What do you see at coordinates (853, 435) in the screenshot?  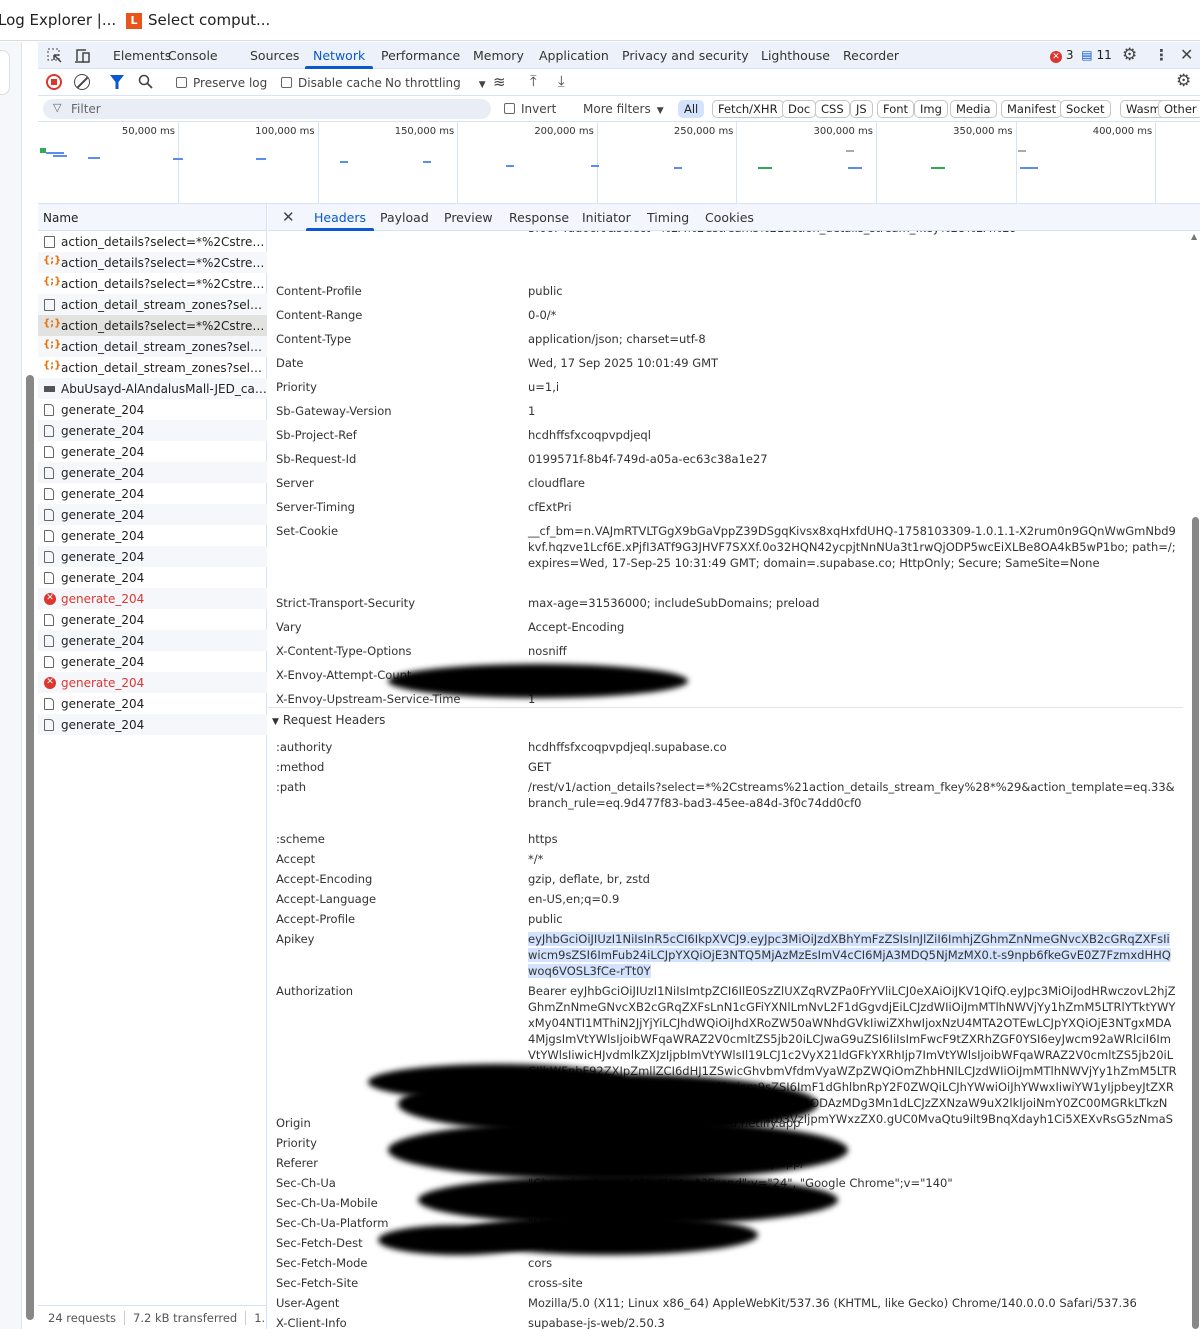 I see `header-value: hcdhffsfxcoqpvpdjeql` at bounding box center [853, 435].